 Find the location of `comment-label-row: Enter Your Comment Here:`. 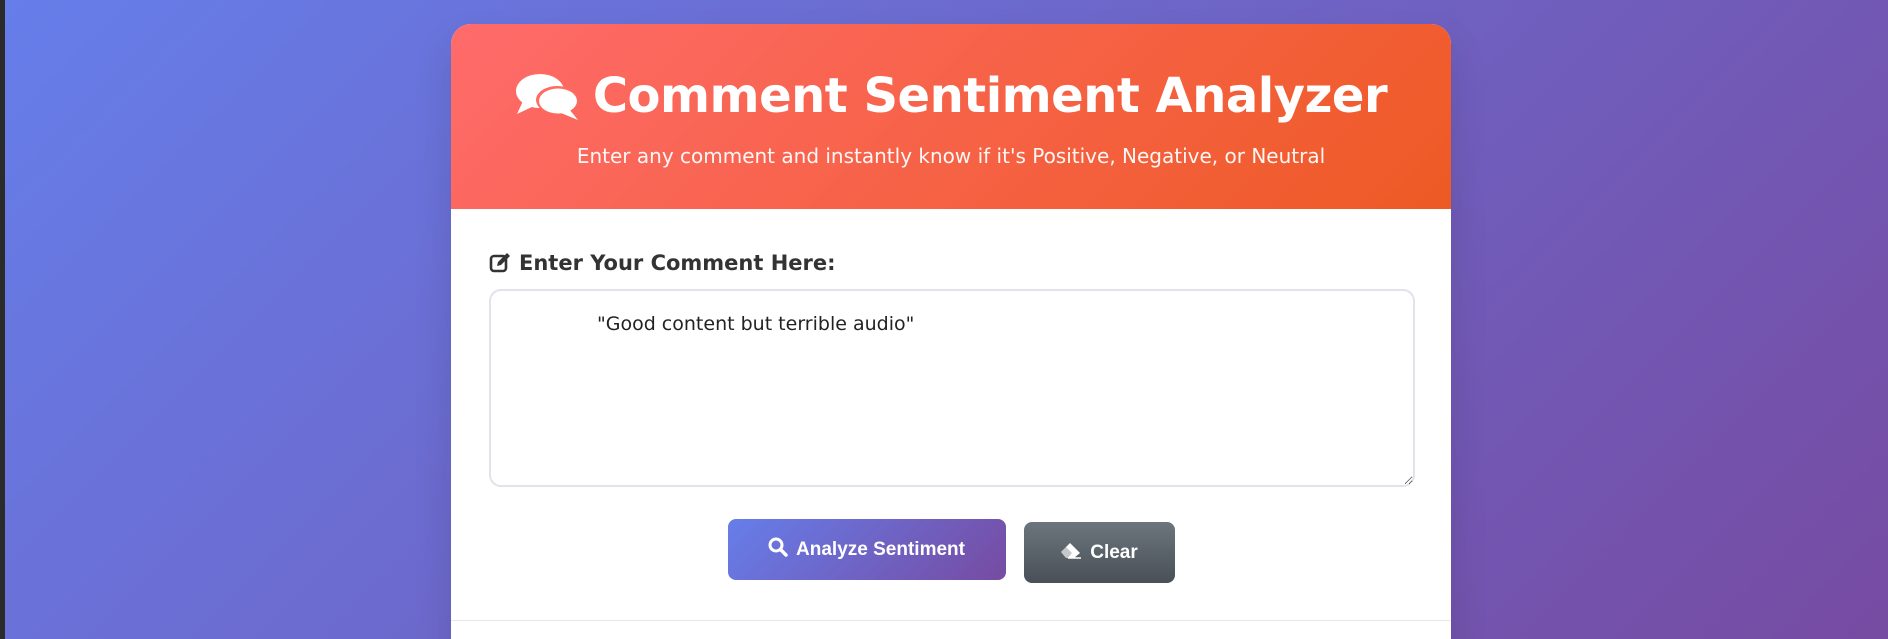

comment-label-row: Enter Your Comment Here: is located at coordinates (951, 263).